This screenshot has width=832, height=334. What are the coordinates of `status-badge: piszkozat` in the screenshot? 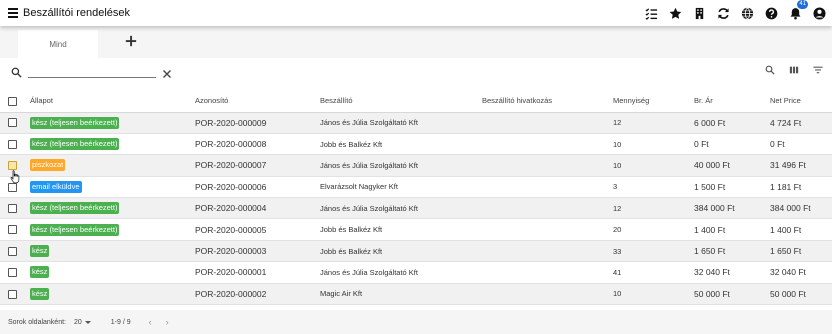 It's located at (48, 165).